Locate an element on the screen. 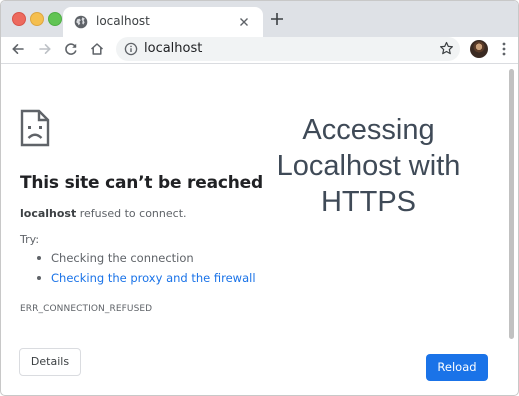 This screenshot has width=519, height=396. avatar is located at coordinates (479, 49).